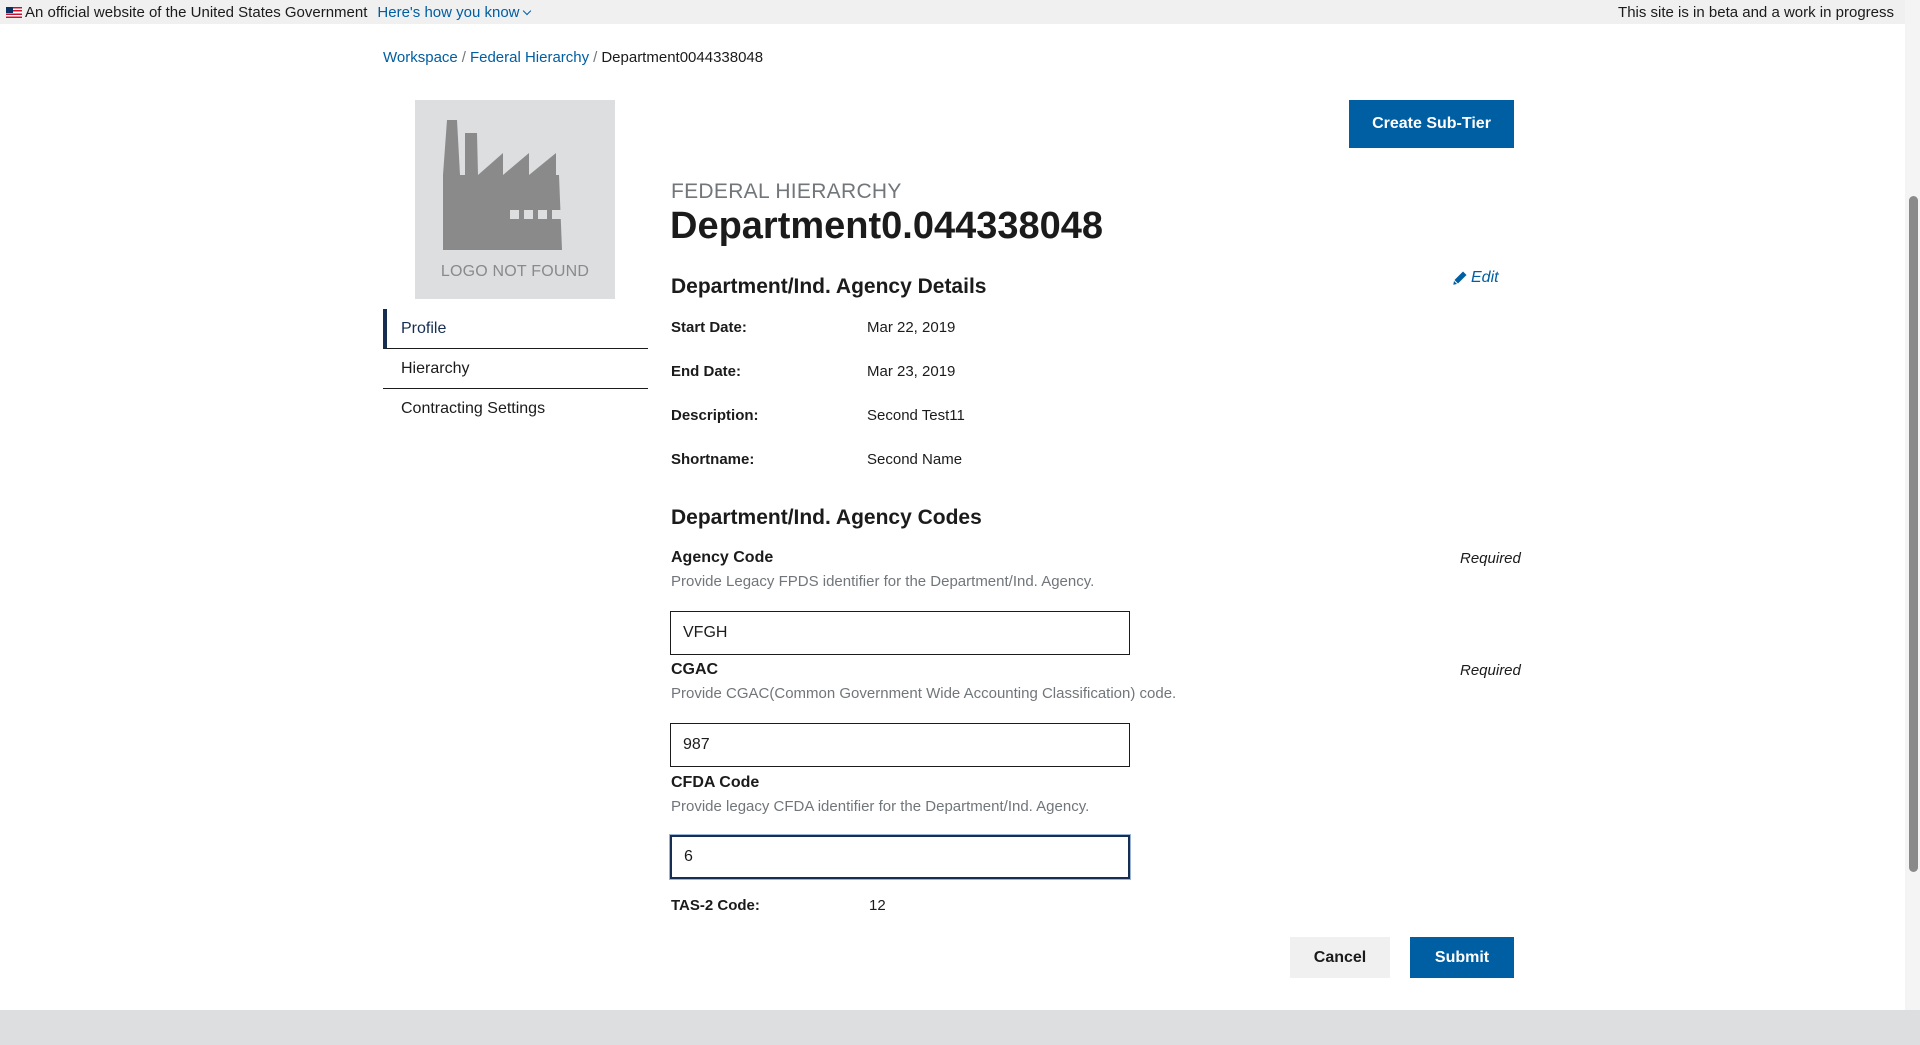  I want to click on detail-value: Mar 23, 2019, so click(911, 371).